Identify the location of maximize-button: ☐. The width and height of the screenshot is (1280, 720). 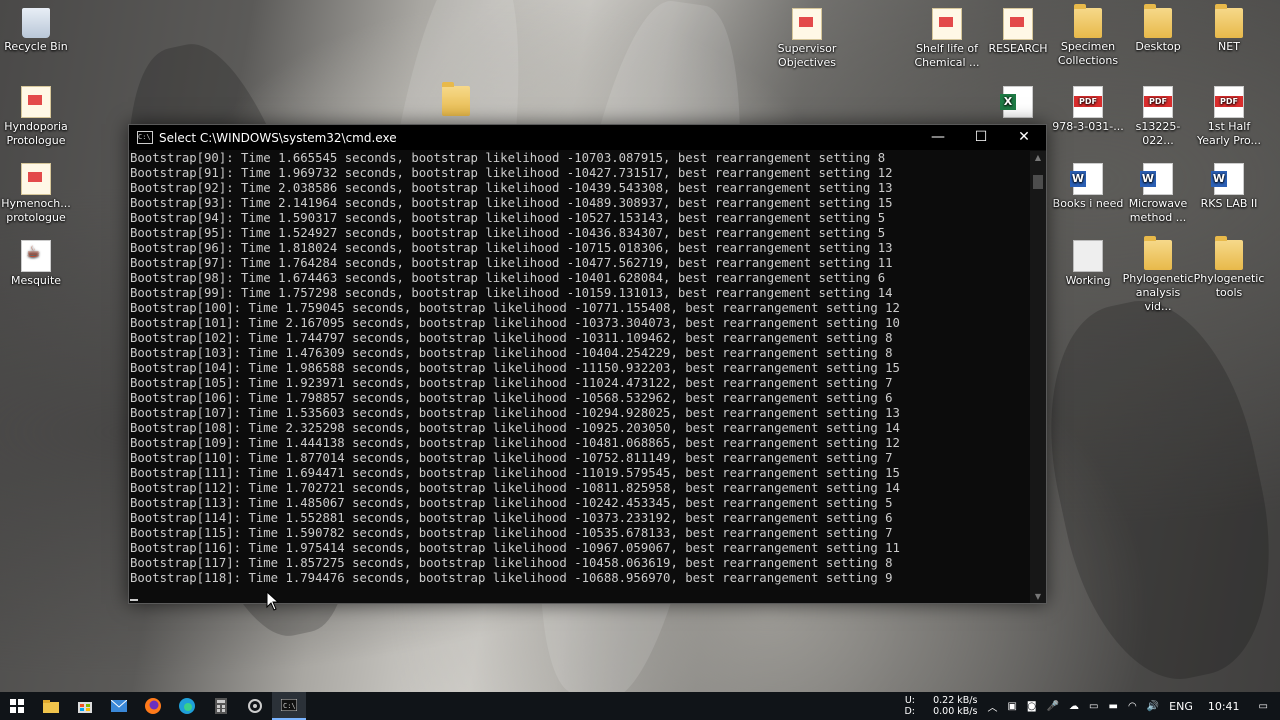
(981, 137).